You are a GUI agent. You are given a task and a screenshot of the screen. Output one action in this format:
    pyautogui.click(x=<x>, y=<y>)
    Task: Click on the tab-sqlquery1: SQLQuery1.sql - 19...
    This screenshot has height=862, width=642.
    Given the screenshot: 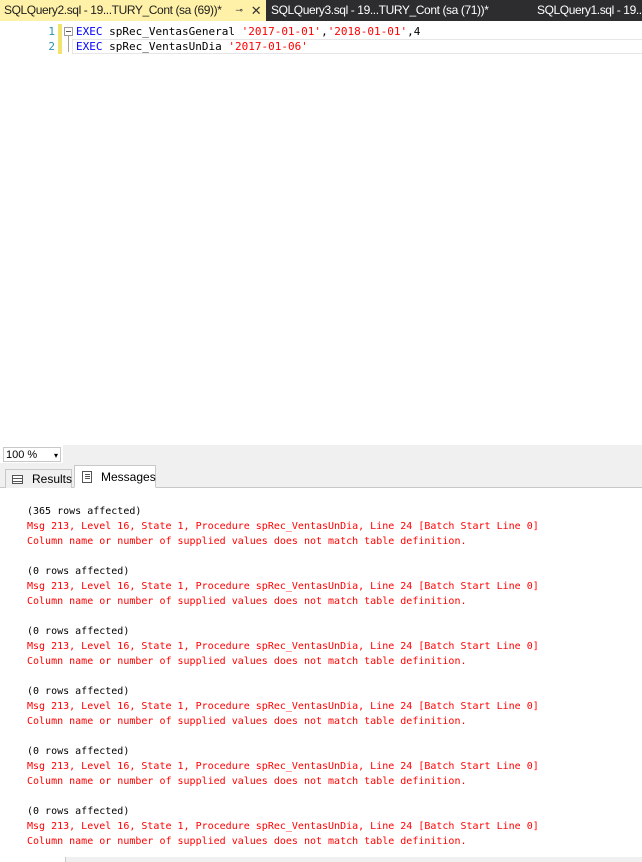 What is the action you would take?
    pyautogui.click(x=585, y=10)
    